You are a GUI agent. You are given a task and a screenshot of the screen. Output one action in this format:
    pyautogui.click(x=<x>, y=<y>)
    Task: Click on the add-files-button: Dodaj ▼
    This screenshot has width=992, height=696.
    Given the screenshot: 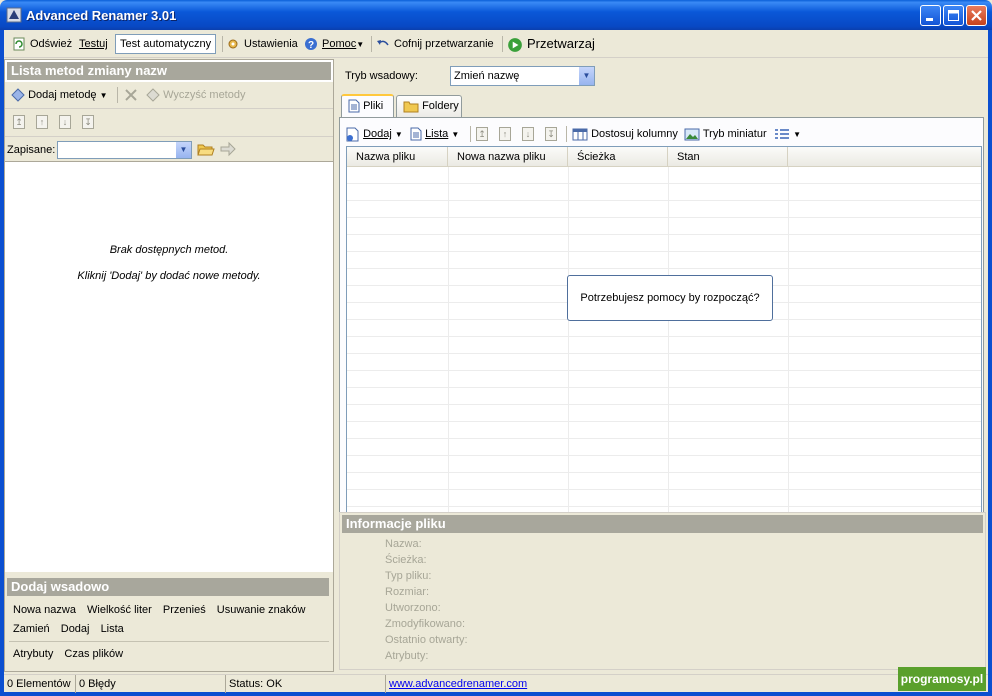 What is the action you would take?
    pyautogui.click(x=374, y=134)
    